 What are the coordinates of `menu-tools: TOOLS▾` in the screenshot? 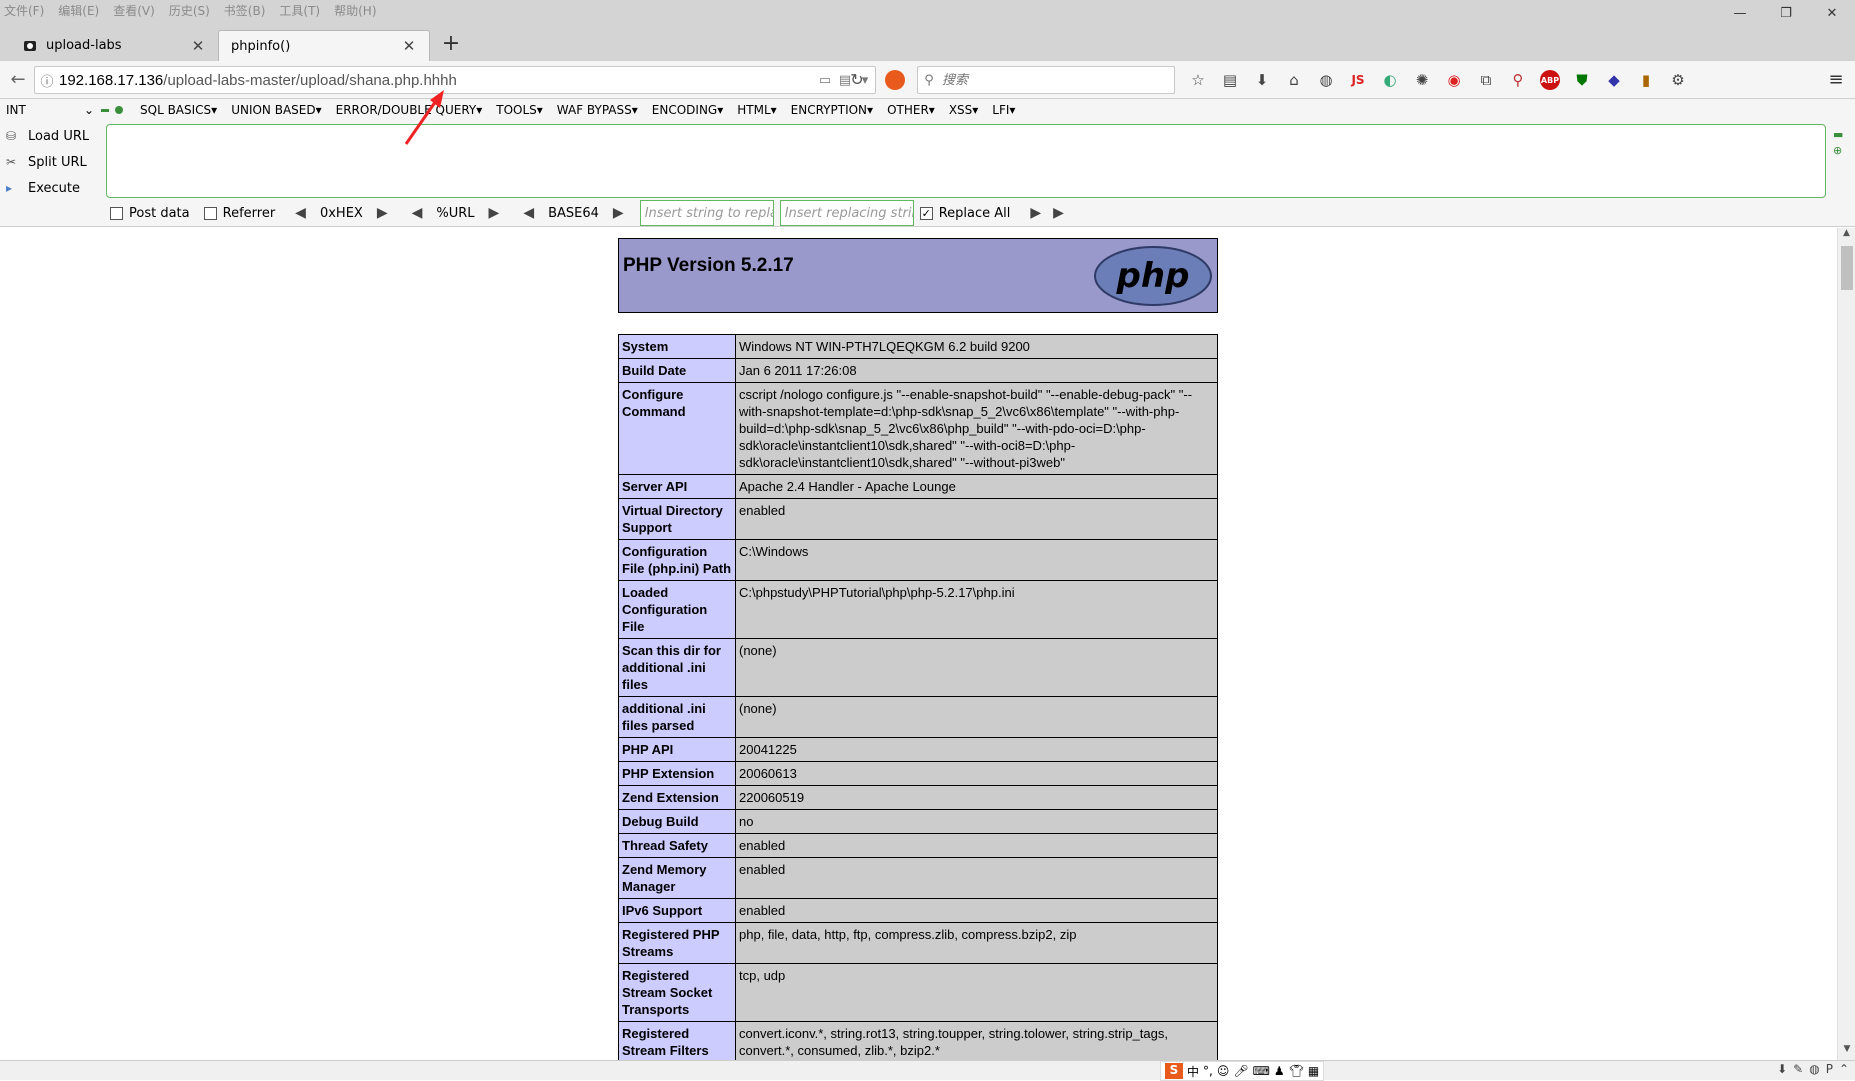 It's located at (519, 110).